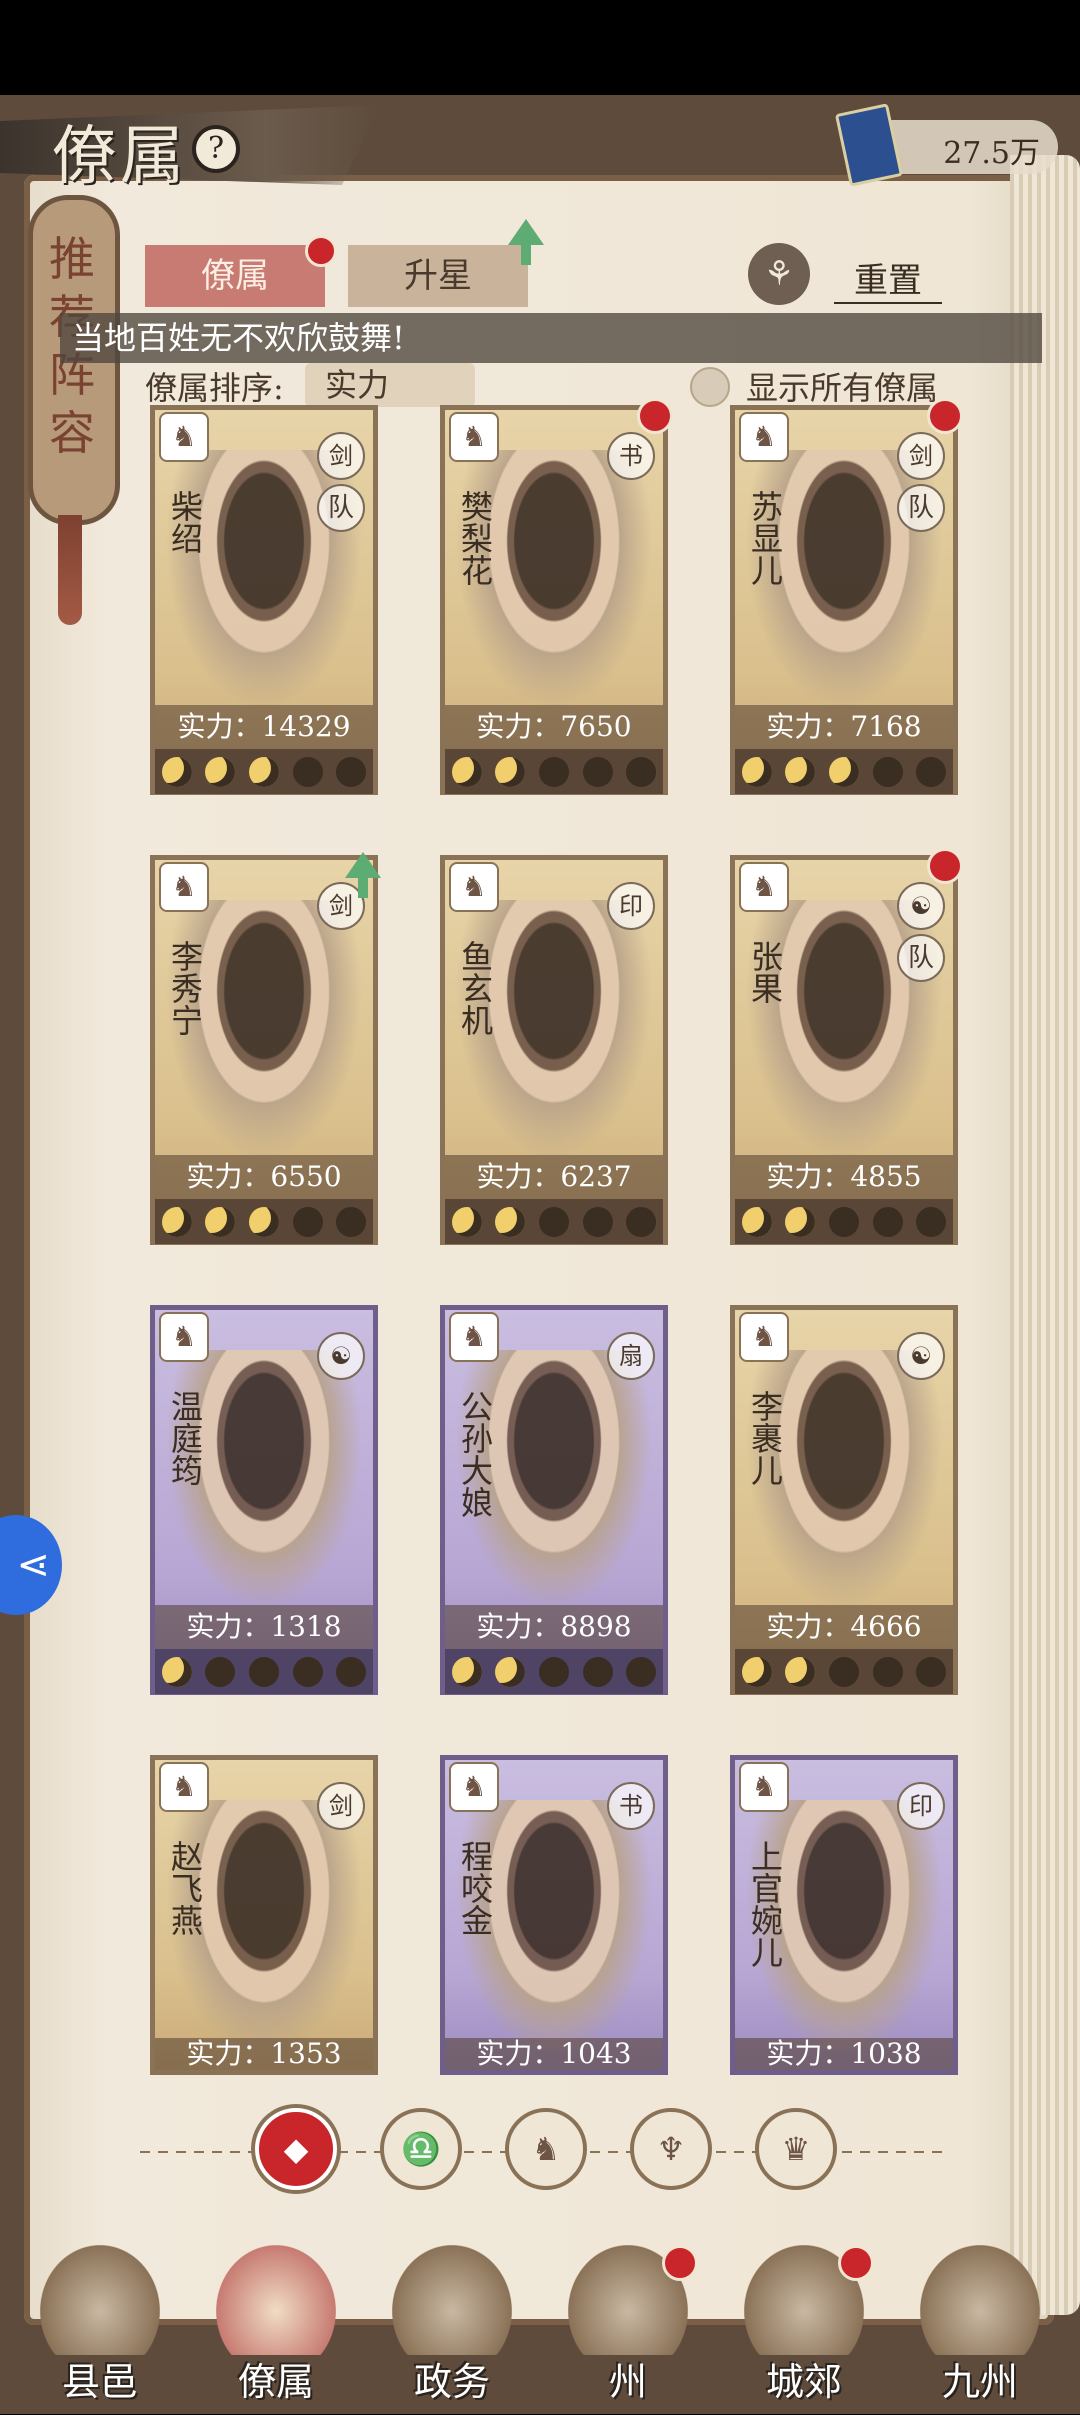 This screenshot has width=1080, height=2415. I want to click on attendant-card: ♞ ☯ 队 张果 实力：4855, so click(846, 1046).